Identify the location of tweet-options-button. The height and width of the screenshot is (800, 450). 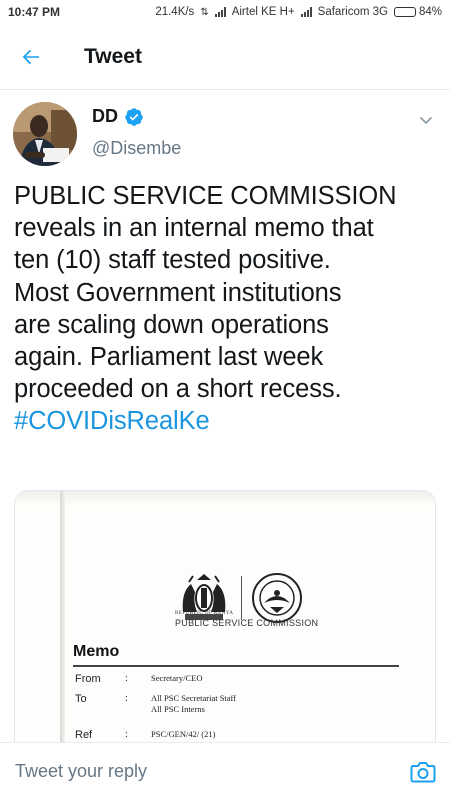
(426, 120).